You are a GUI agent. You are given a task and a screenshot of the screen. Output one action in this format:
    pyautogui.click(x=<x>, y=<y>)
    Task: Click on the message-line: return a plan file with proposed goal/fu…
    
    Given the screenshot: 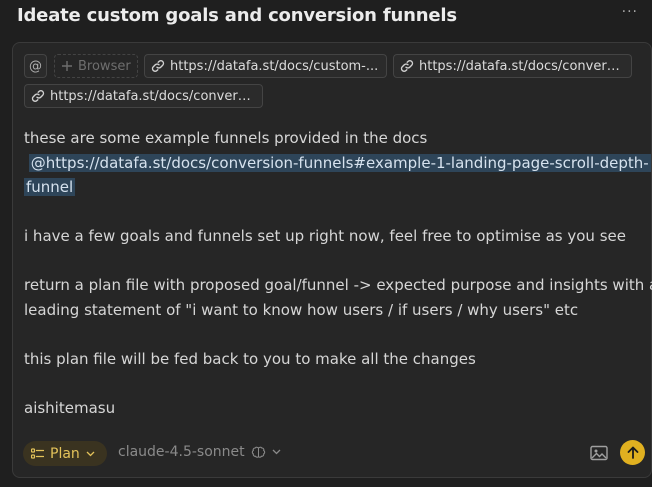 What is the action you would take?
    pyautogui.click(x=338, y=285)
    